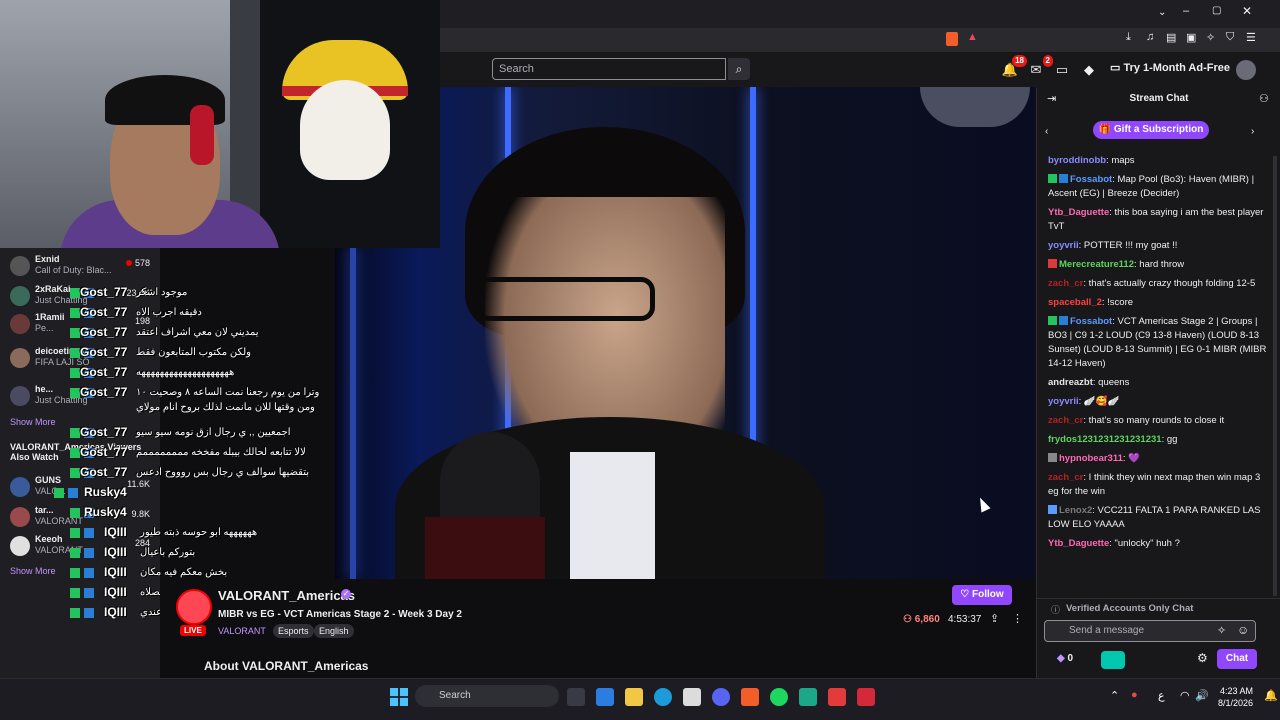 Image resolution: width=1280 pixels, height=720 pixels. Describe the element at coordinates (1275, 376) in the screenshot. I see `chat-scrollbar` at that location.